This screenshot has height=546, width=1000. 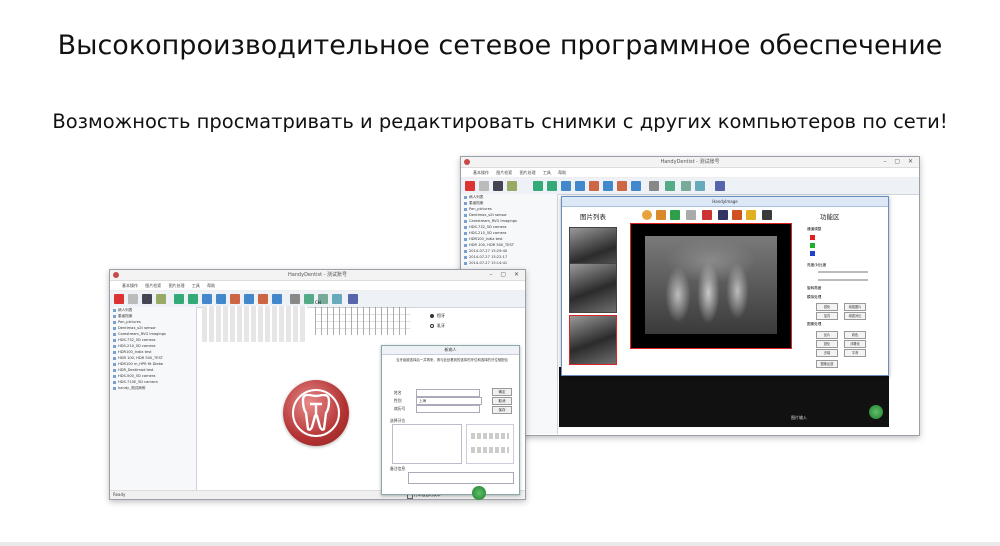 I want to click on blue-swatch, so click(x=812, y=253).